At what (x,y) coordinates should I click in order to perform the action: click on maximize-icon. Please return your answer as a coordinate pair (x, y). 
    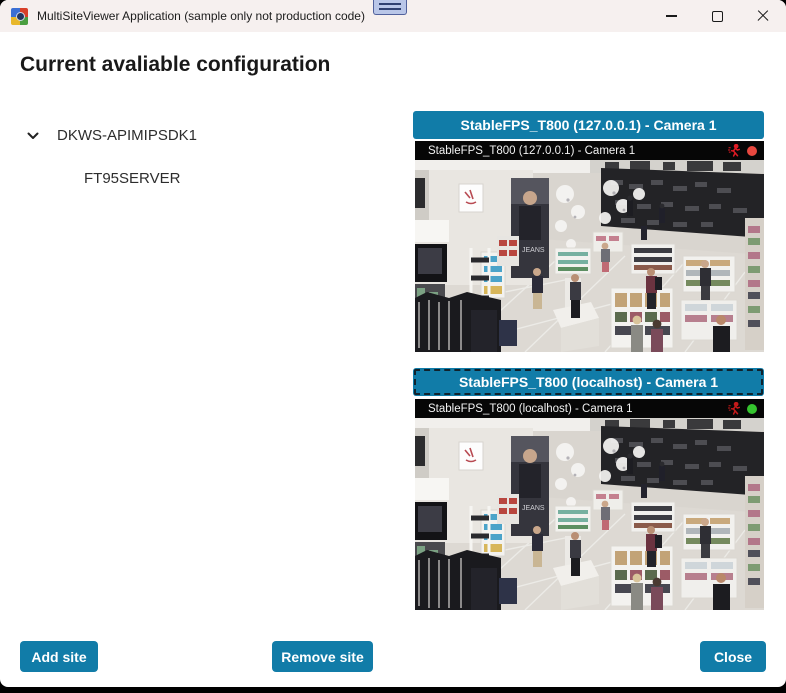
    Looking at the image, I should click on (717, 16).